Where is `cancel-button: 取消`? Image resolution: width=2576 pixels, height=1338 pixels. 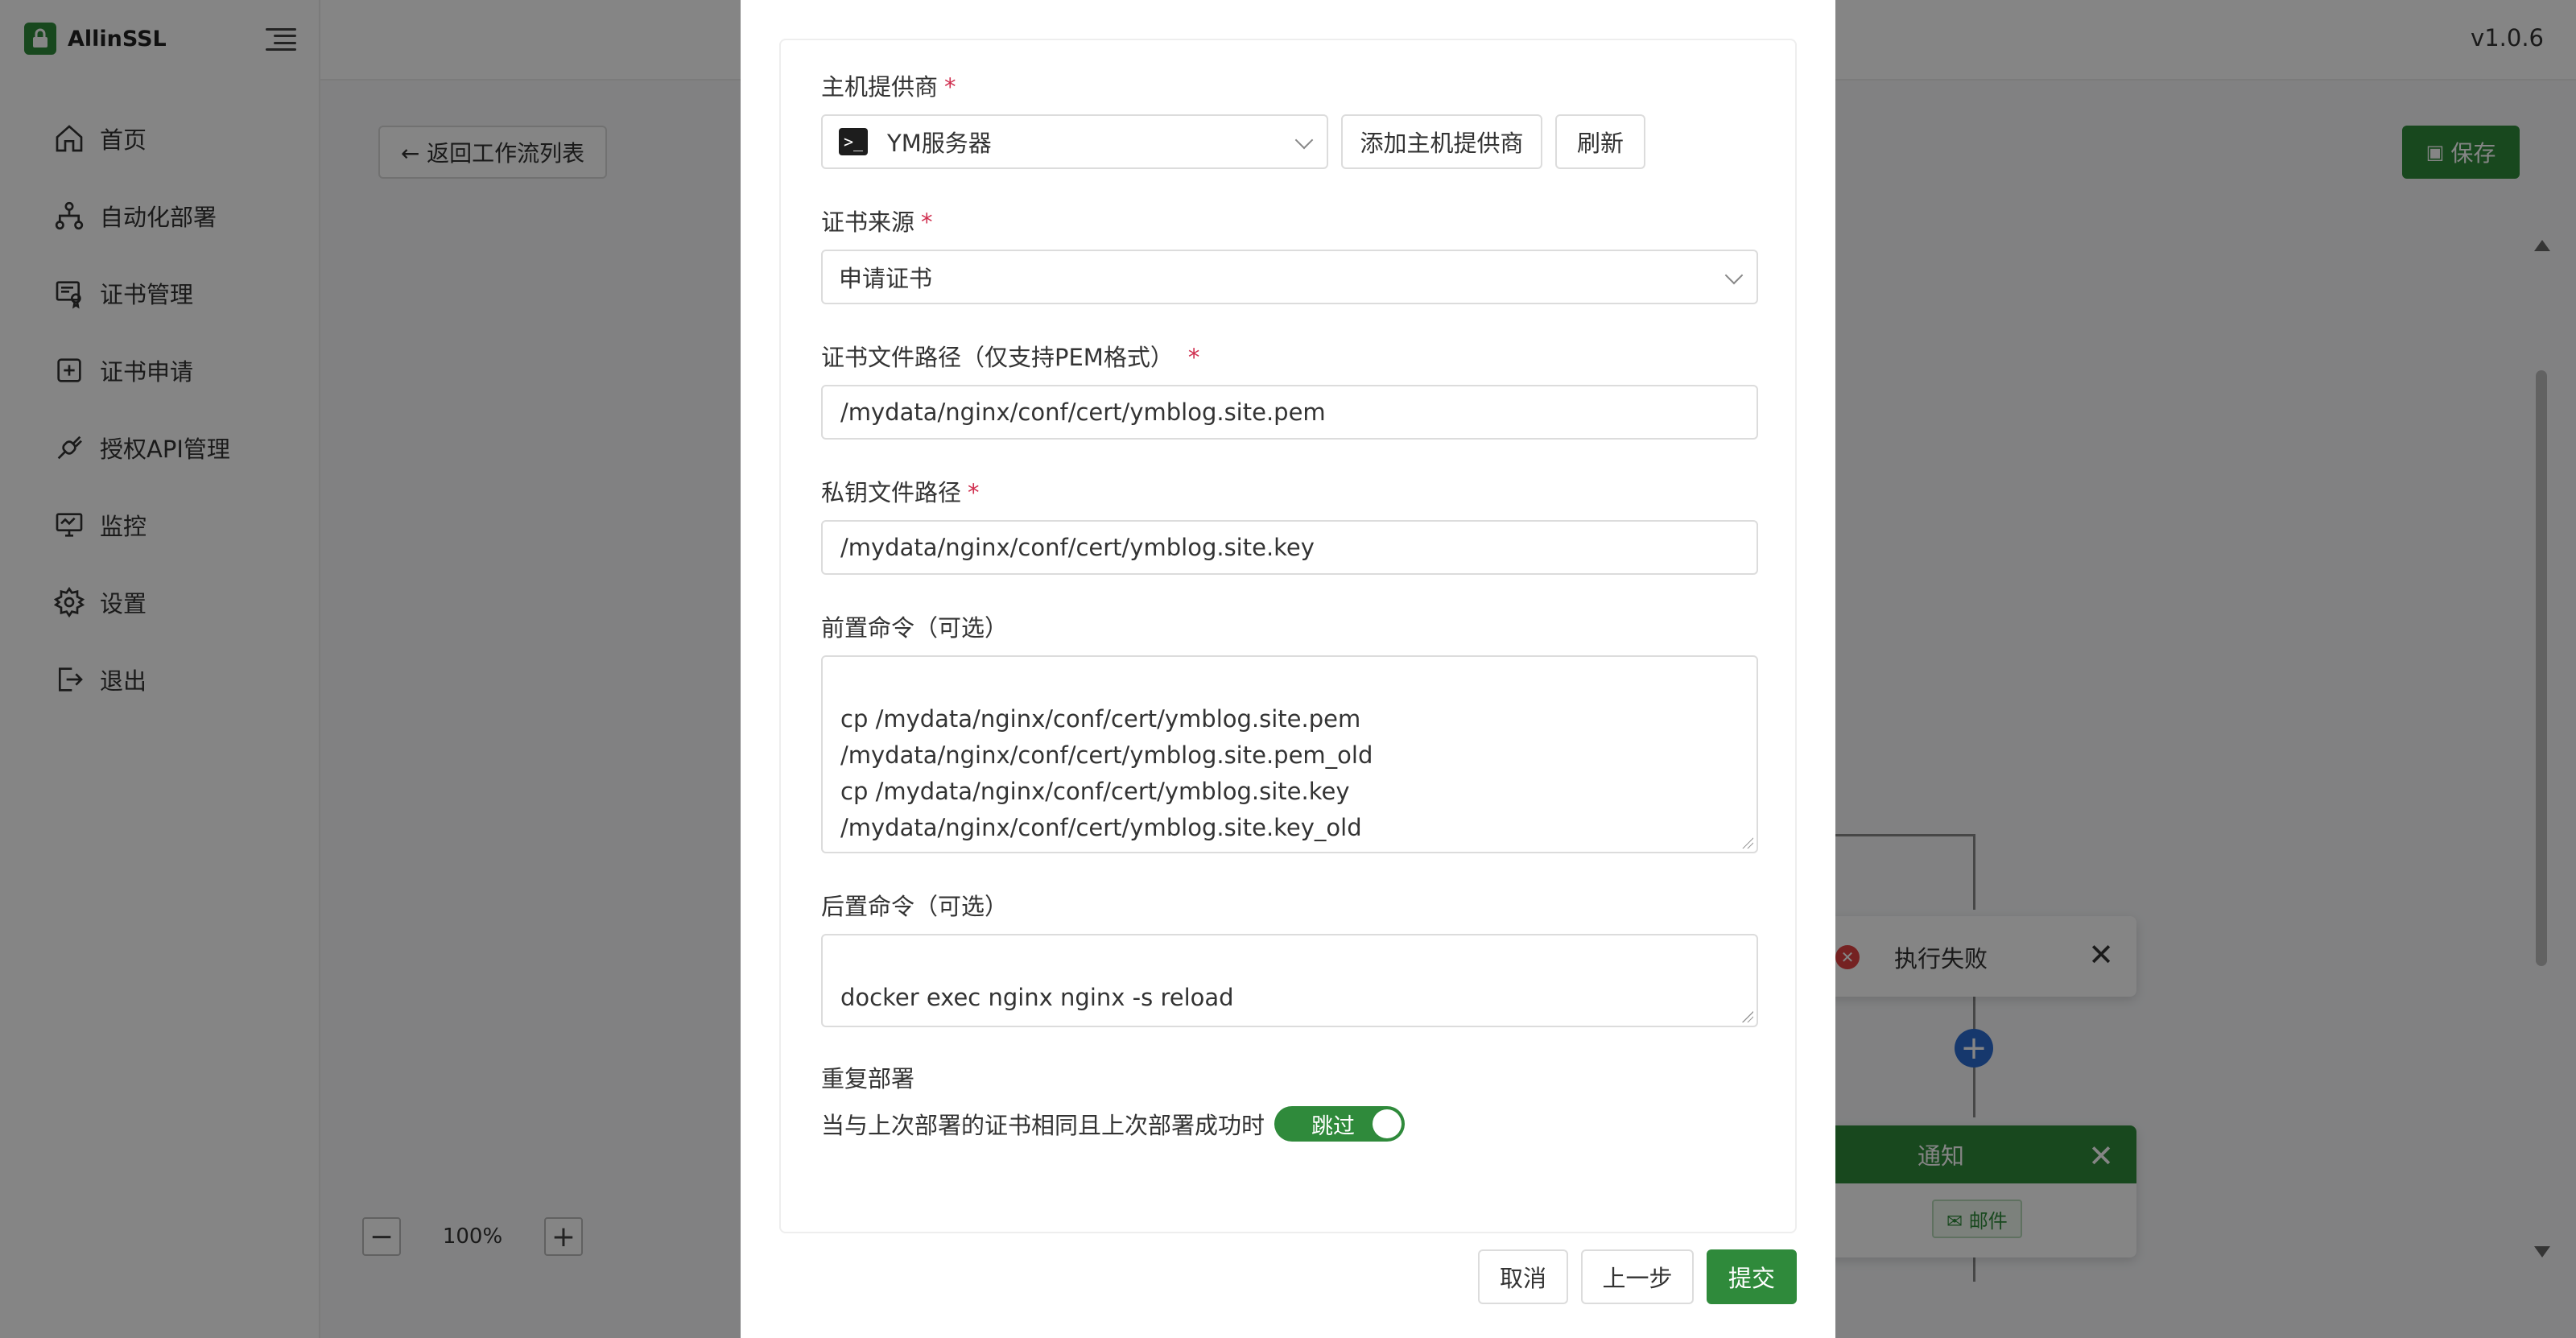
cancel-button: 取消 is located at coordinates (1523, 1276).